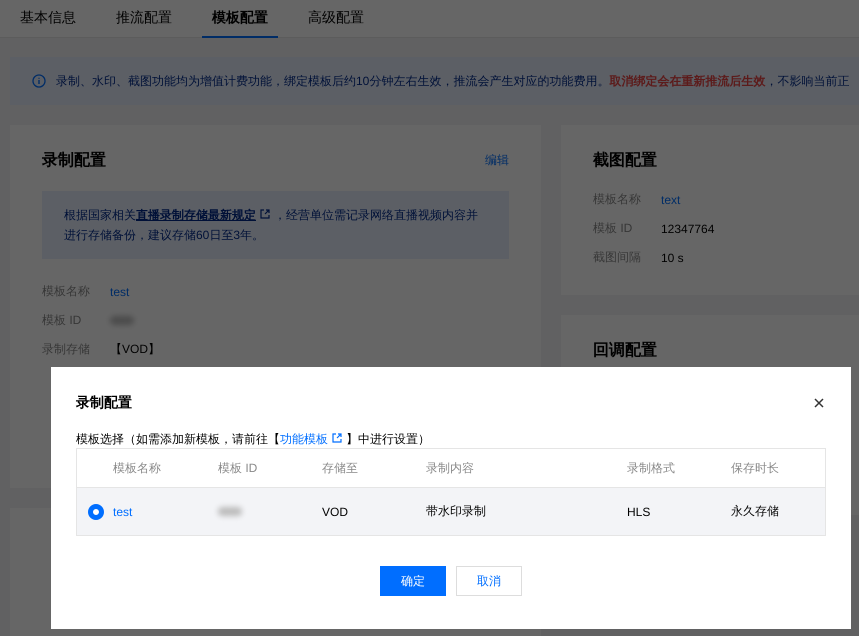 This screenshot has height=636, width=859. What do you see at coordinates (135, 349) in the screenshot?
I see `field-value: 【VOD】` at bounding box center [135, 349].